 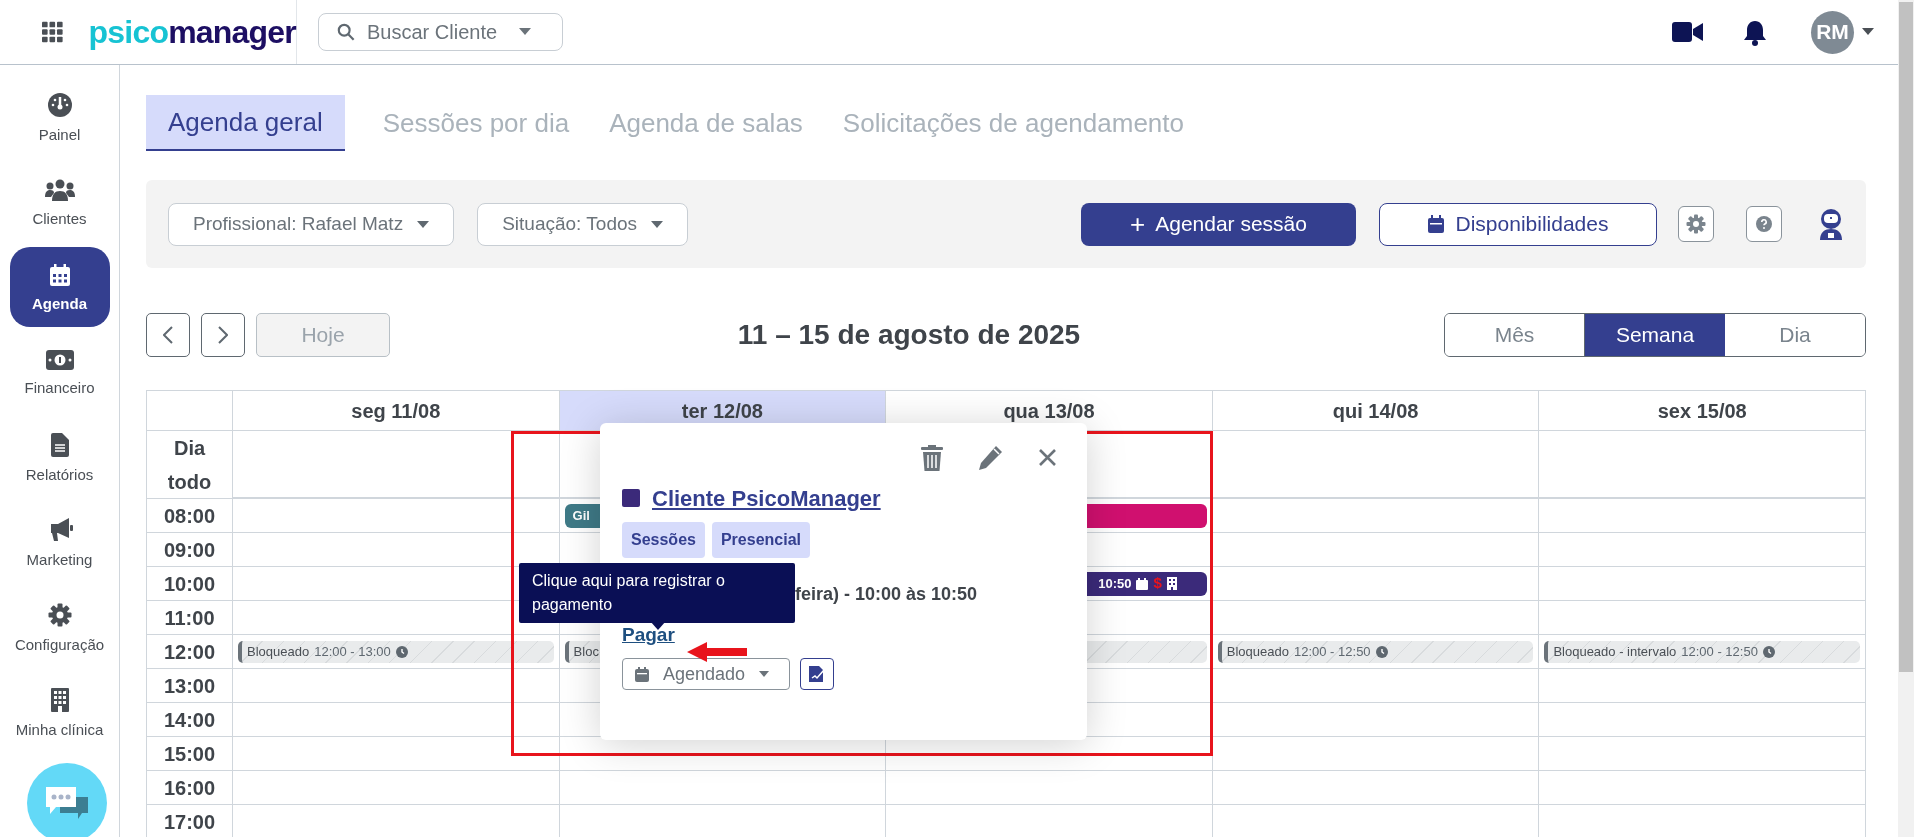 I want to click on settings-icon, so click(x=1696, y=224).